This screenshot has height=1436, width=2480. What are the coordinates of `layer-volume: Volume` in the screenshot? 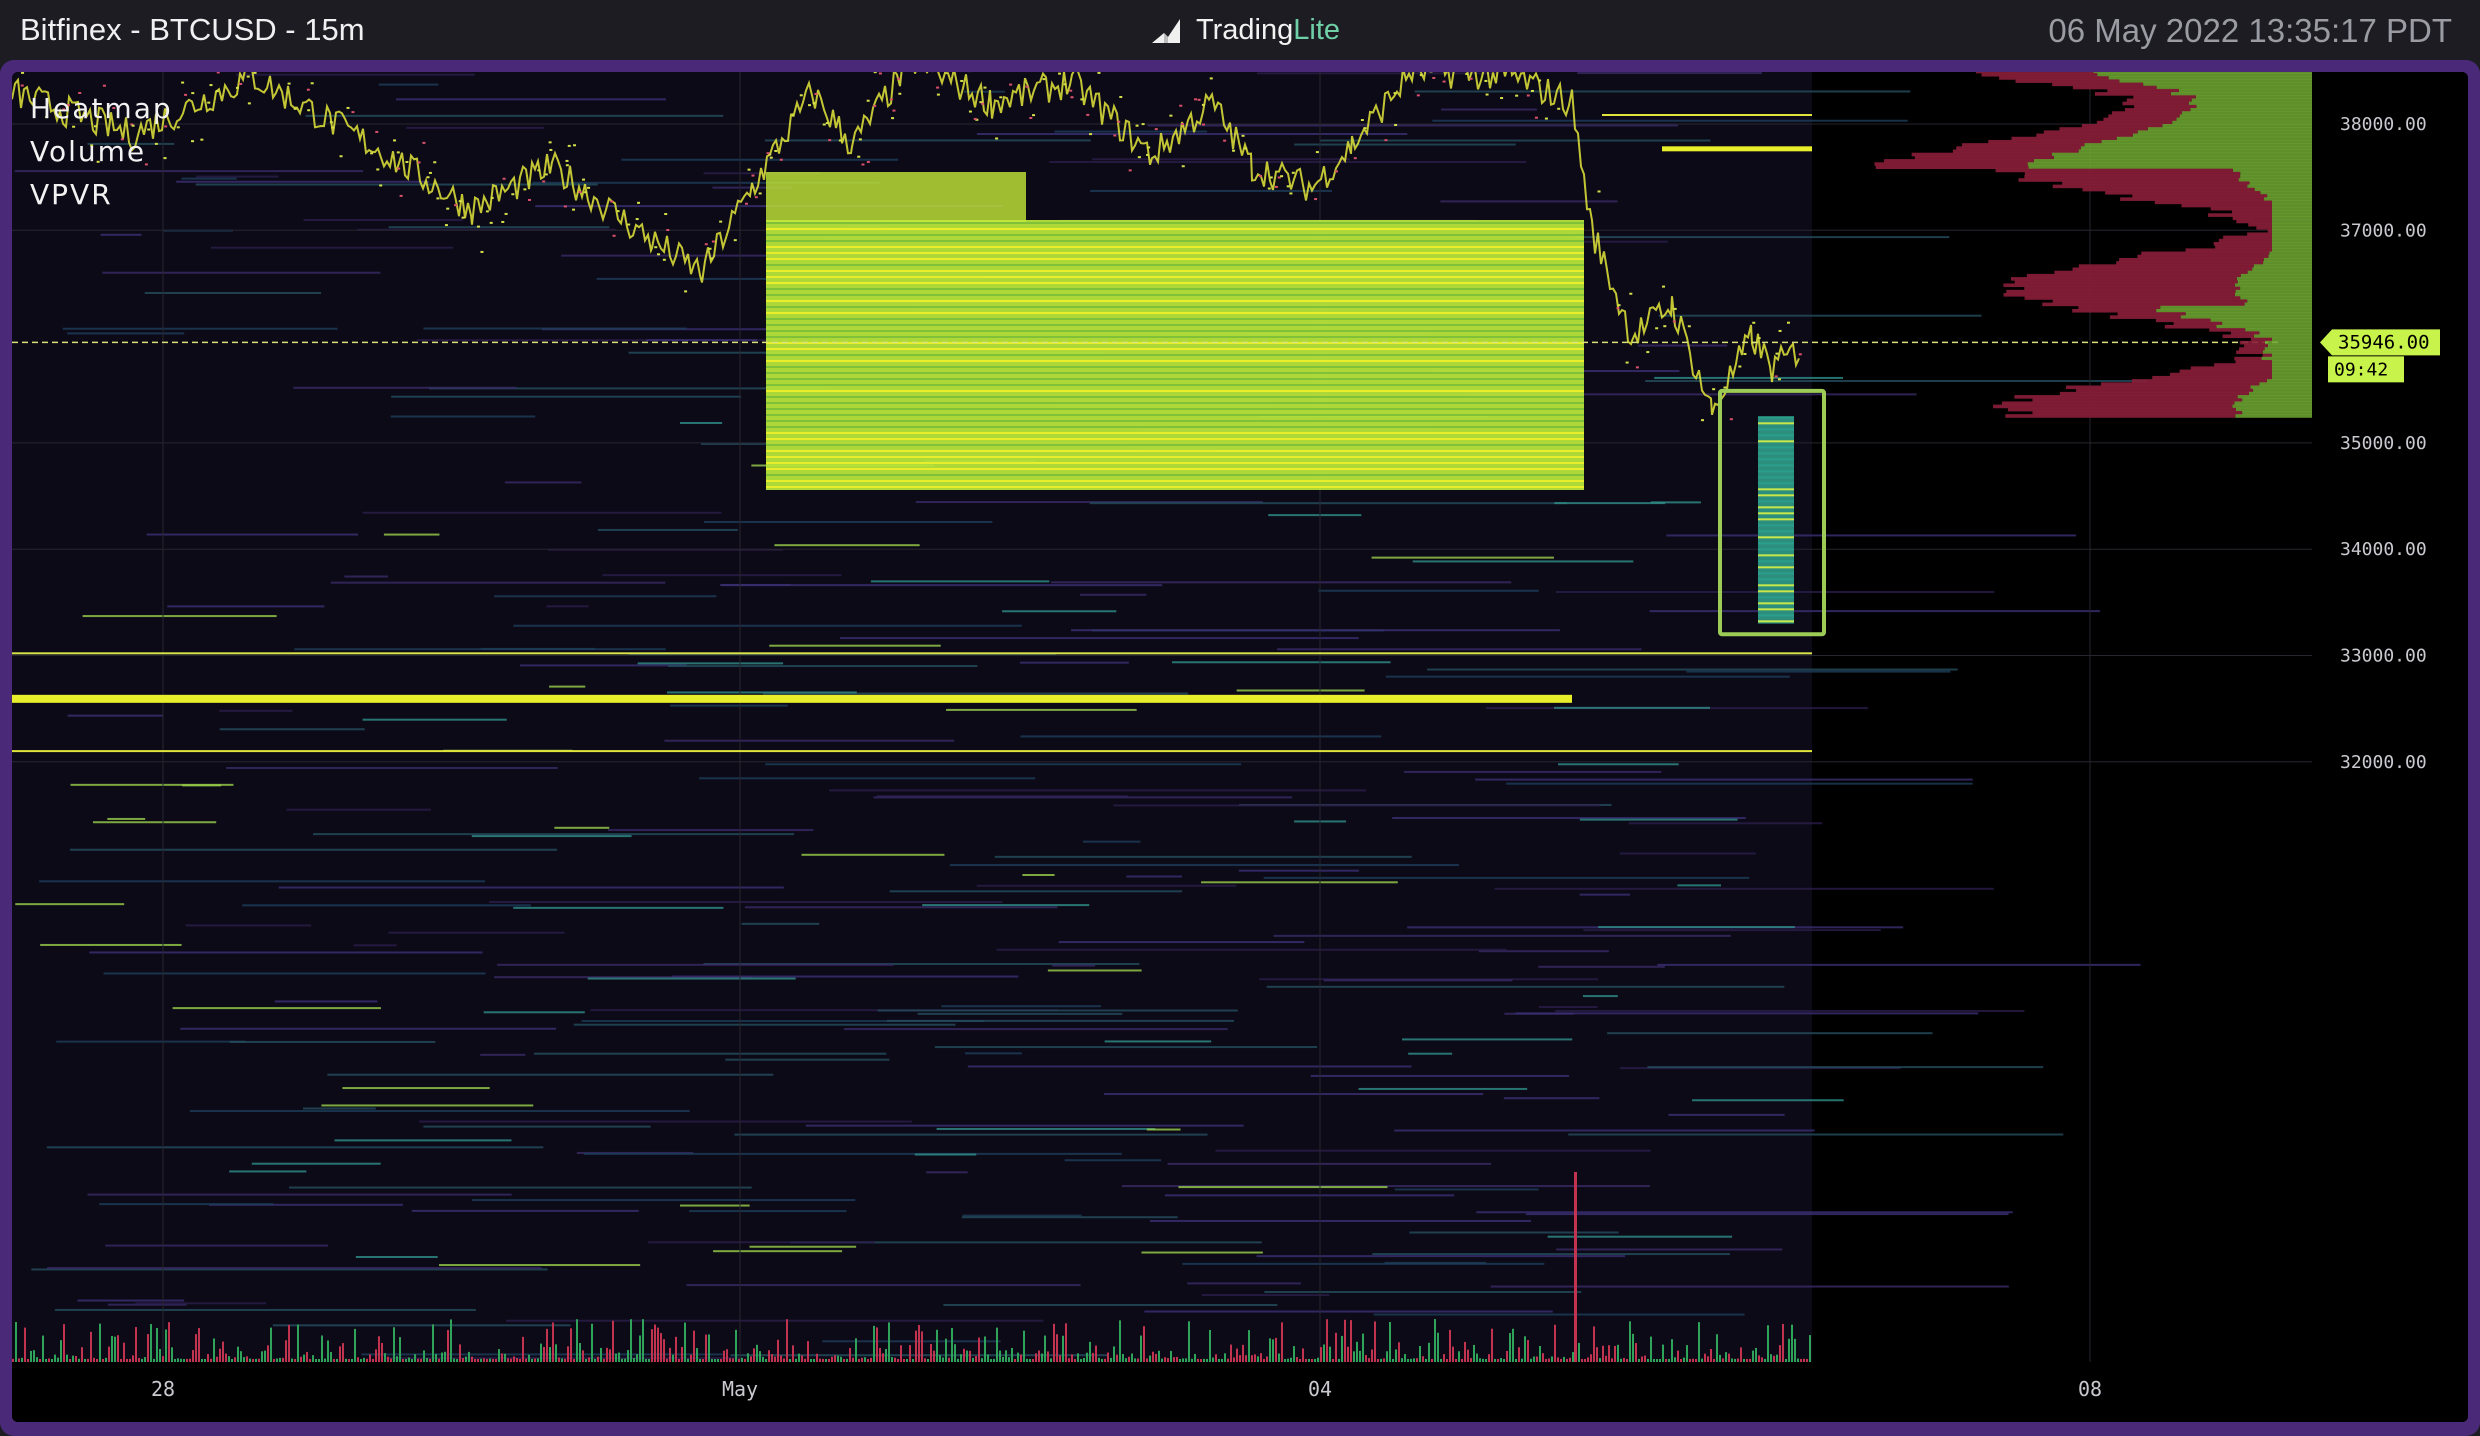 It's located at (101, 151).